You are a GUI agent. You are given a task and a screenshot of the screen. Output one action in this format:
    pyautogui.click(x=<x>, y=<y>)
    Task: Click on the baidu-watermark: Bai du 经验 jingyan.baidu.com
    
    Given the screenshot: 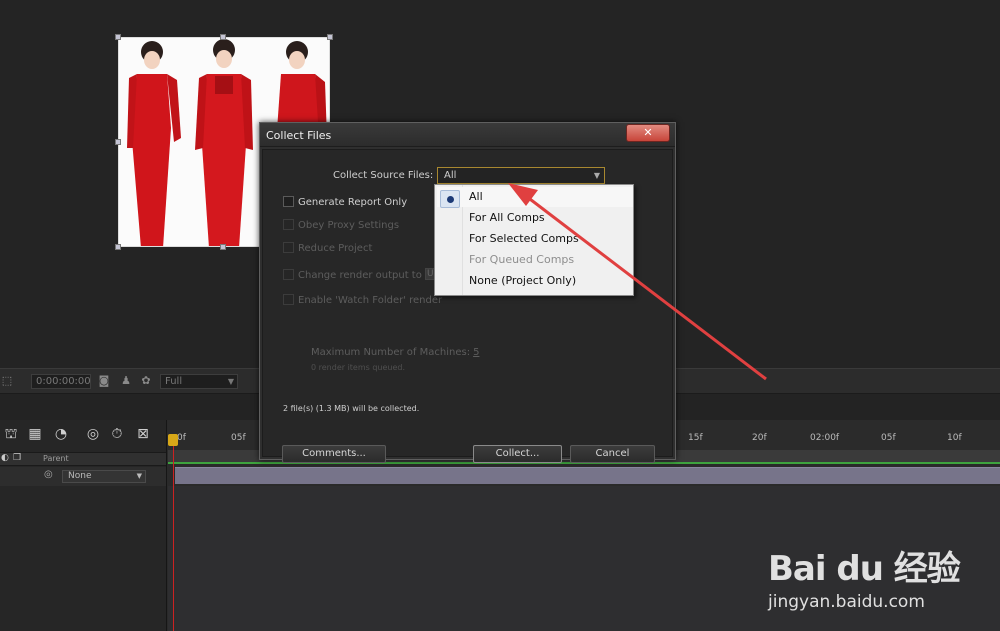 What is the action you would take?
    pyautogui.click(x=864, y=576)
    